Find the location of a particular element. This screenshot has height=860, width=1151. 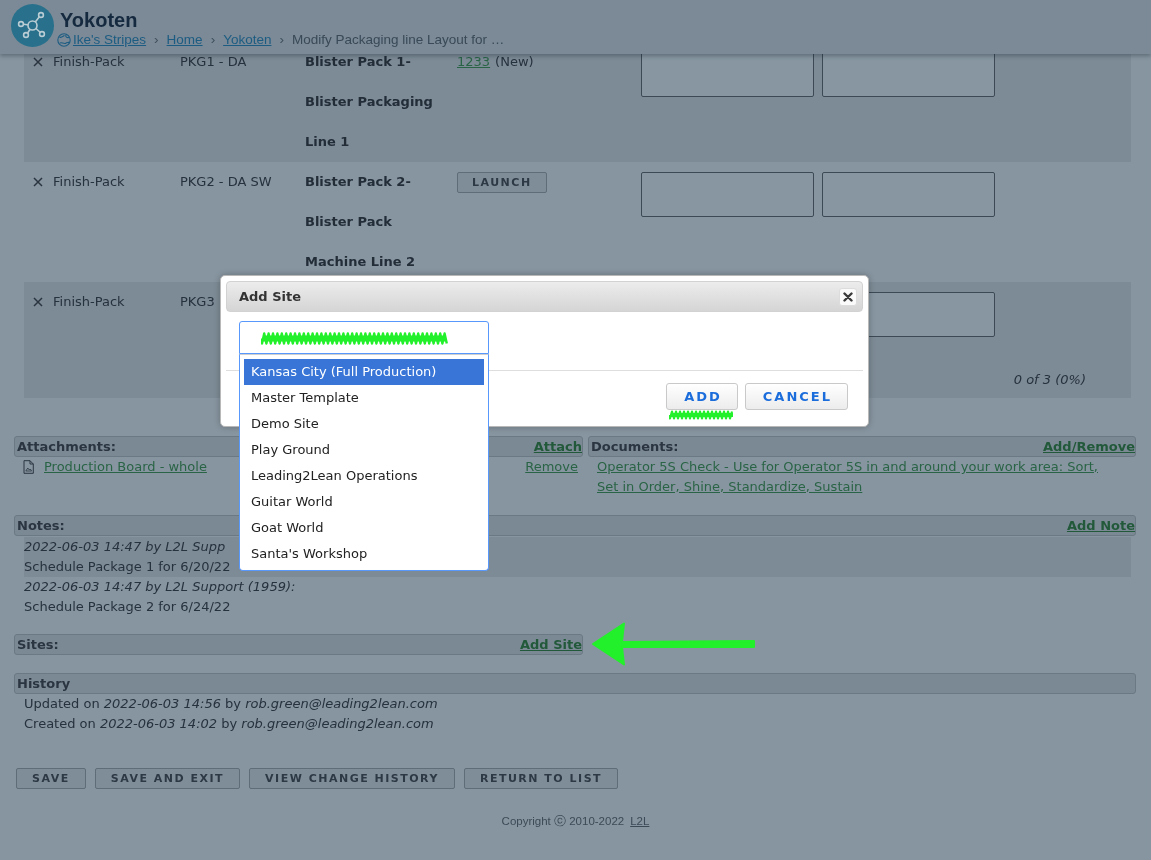

site-search-field is located at coordinates (364, 337).